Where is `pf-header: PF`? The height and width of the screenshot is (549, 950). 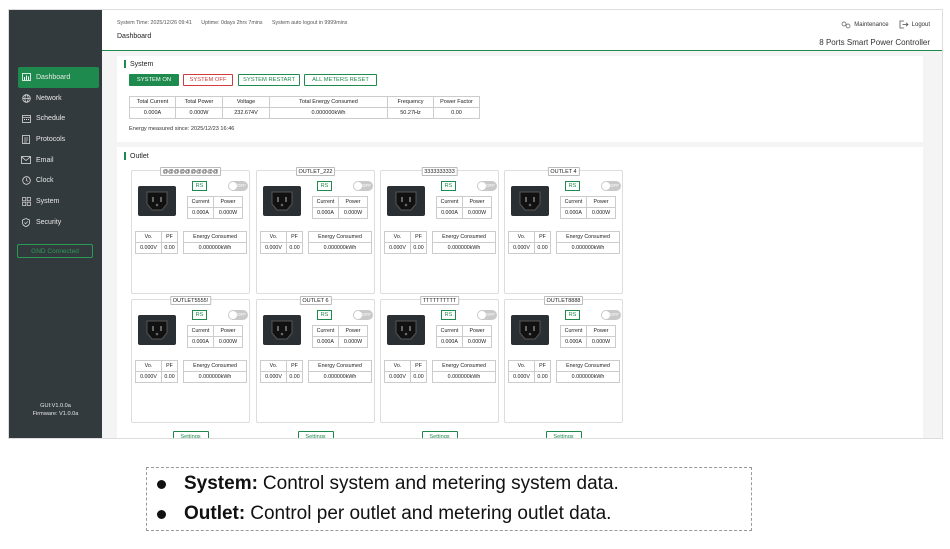 pf-header: PF is located at coordinates (294, 237).